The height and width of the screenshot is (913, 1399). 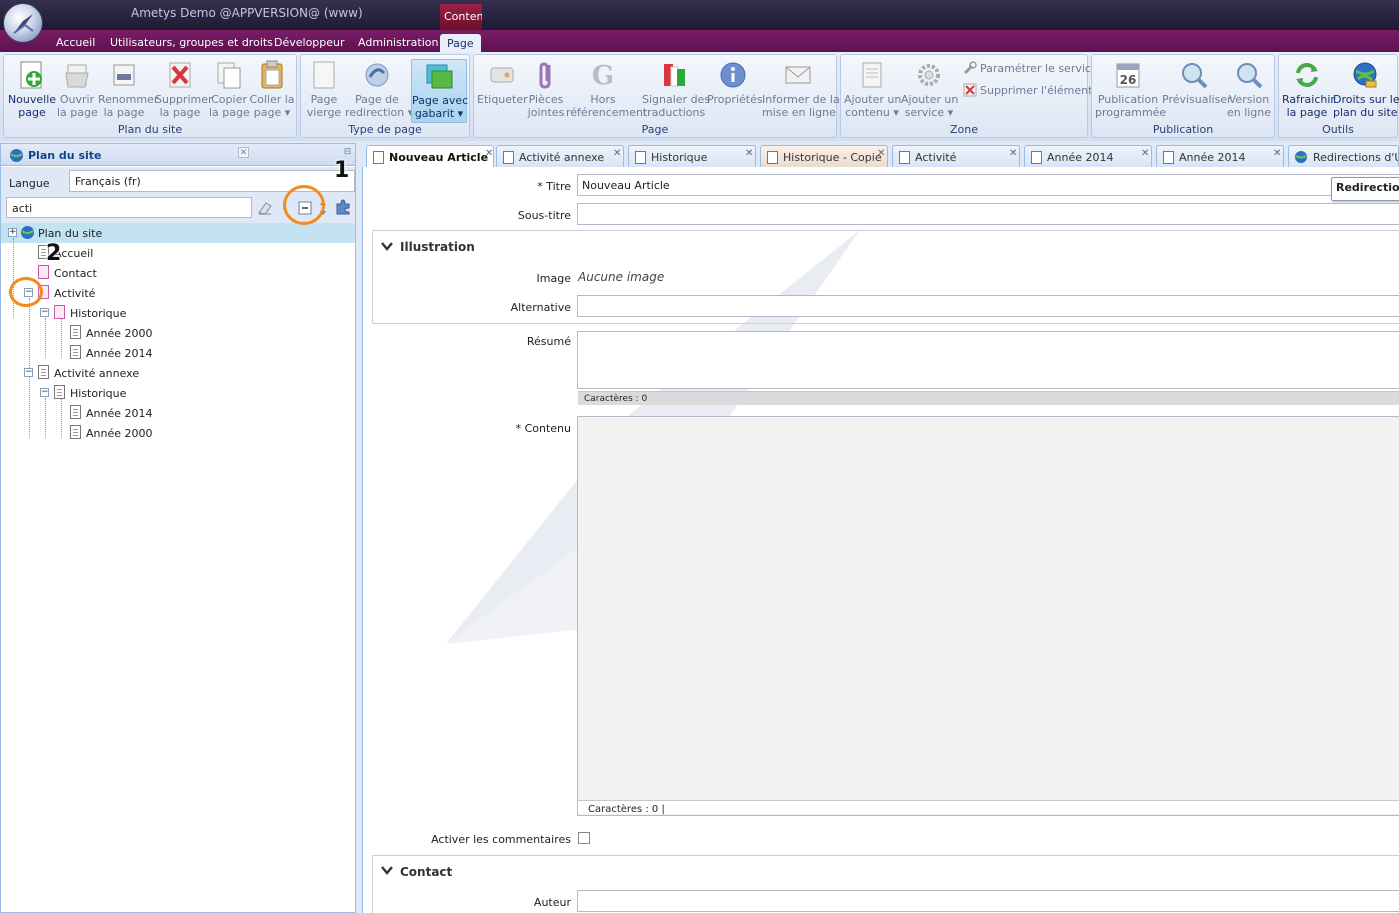 I want to click on image-value: Aucune image, so click(x=621, y=277).